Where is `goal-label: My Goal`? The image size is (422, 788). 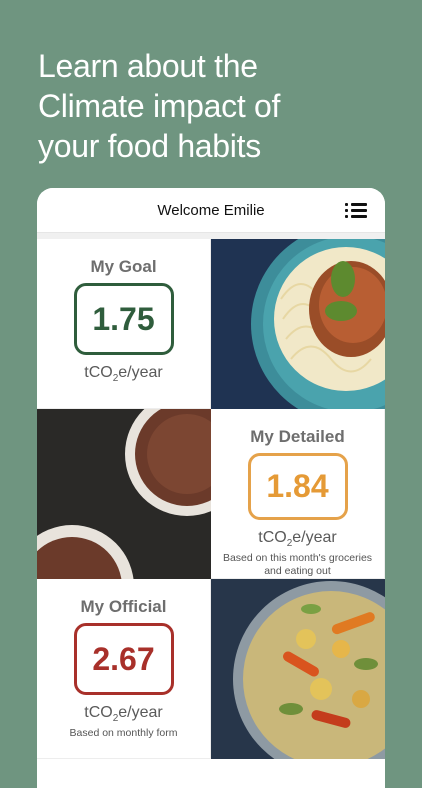 goal-label: My Goal is located at coordinates (123, 266).